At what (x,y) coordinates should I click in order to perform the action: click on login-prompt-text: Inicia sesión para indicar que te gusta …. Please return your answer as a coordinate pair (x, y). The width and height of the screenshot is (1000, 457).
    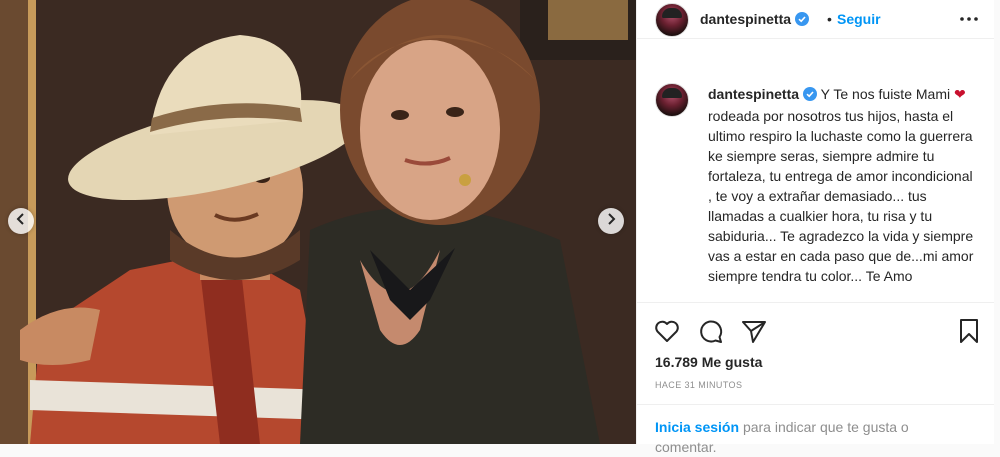
    Looking at the image, I should click on (800, 437).